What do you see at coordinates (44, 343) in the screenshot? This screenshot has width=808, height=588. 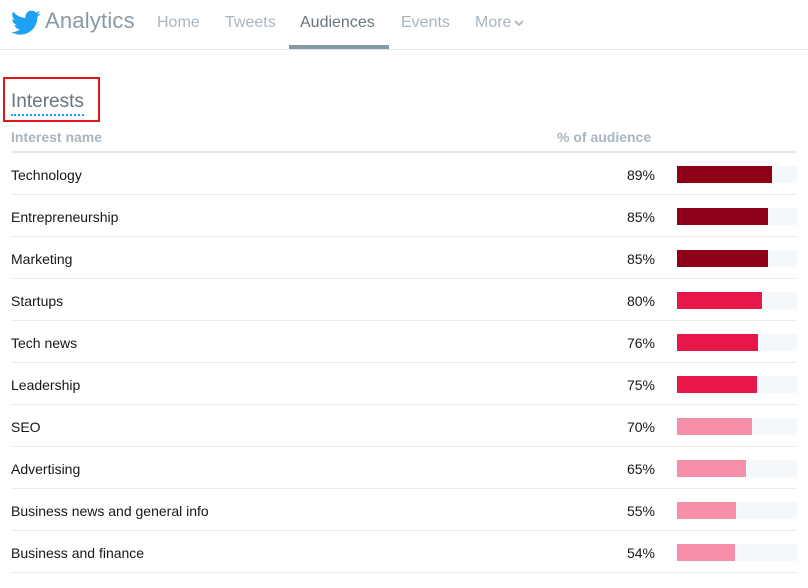 I see `interest-name: Tech news` at bounding box center [44, 343].